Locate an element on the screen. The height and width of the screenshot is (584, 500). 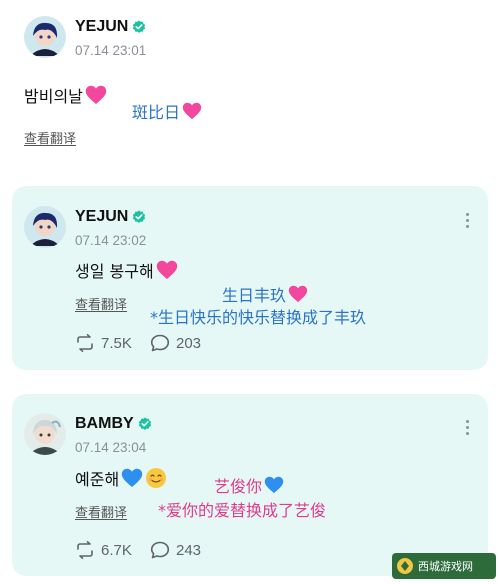
post-text-content: 밤비의날 is located at coordinates (53, 96).